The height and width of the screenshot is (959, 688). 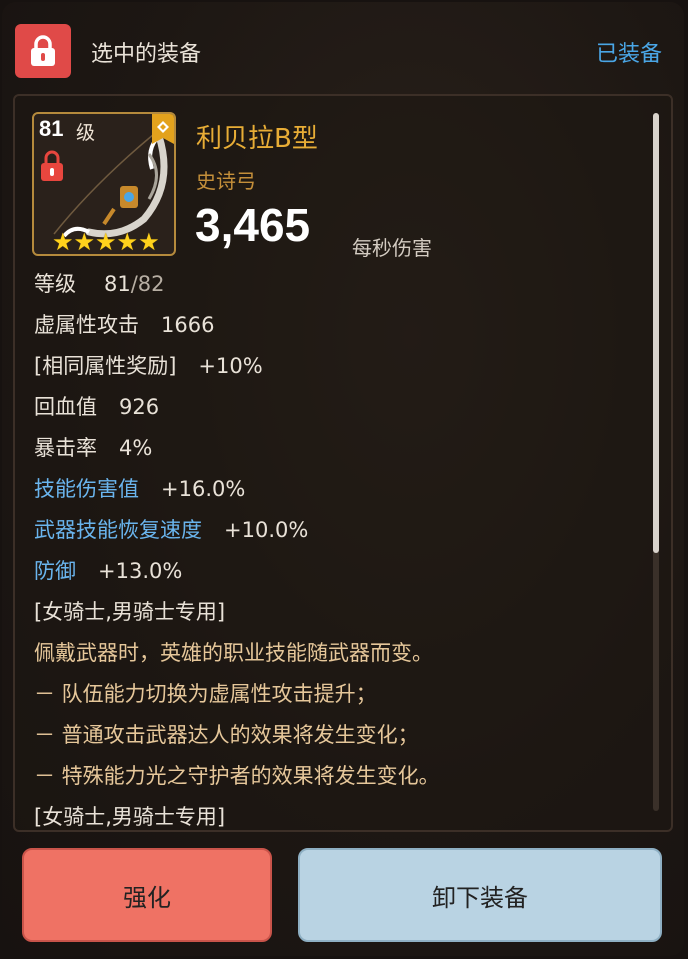 I want to click on stat-label: 防御, so click(x=55, y=571).